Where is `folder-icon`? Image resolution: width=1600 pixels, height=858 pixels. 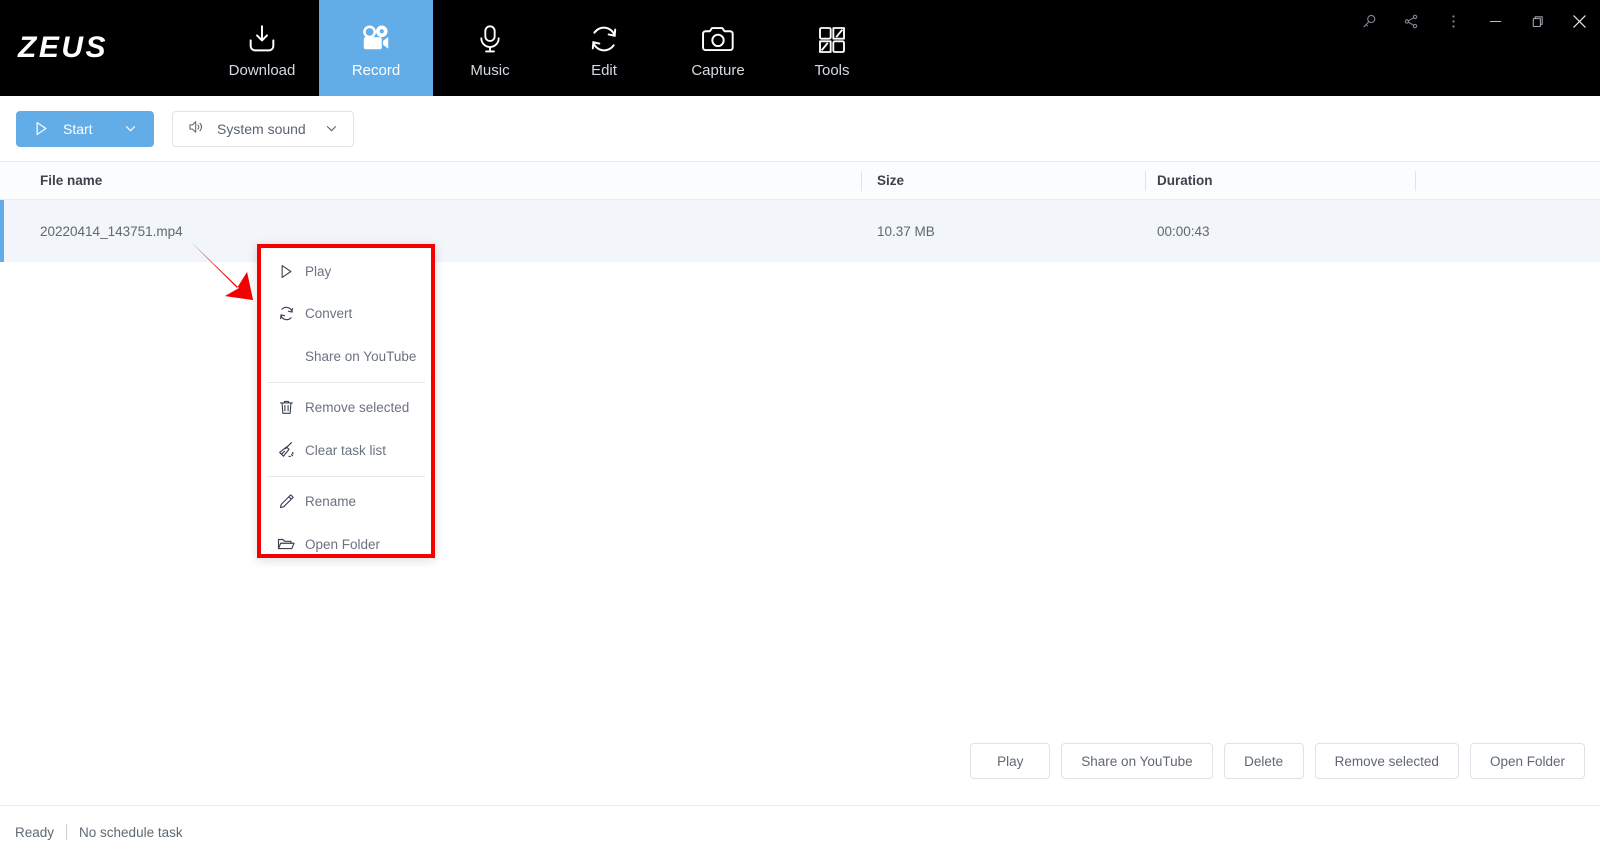 folder-icon is located at coordinates (286, 544).